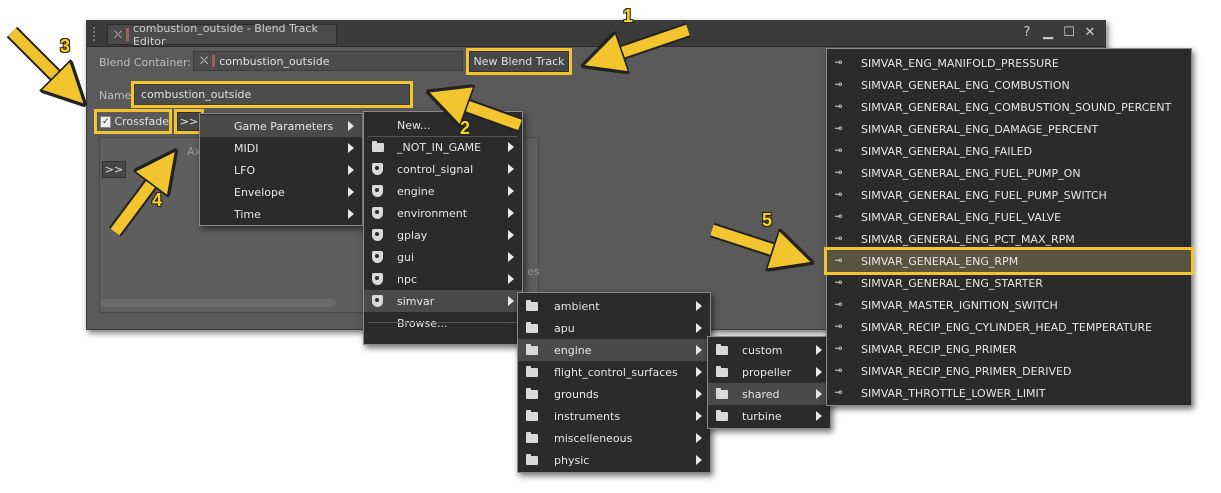 The height and width of the screenshot is (493, 1221). Describe the element at coordinates (465, 128) in the screenshot. I see `callout-number-2: 2` at that location.